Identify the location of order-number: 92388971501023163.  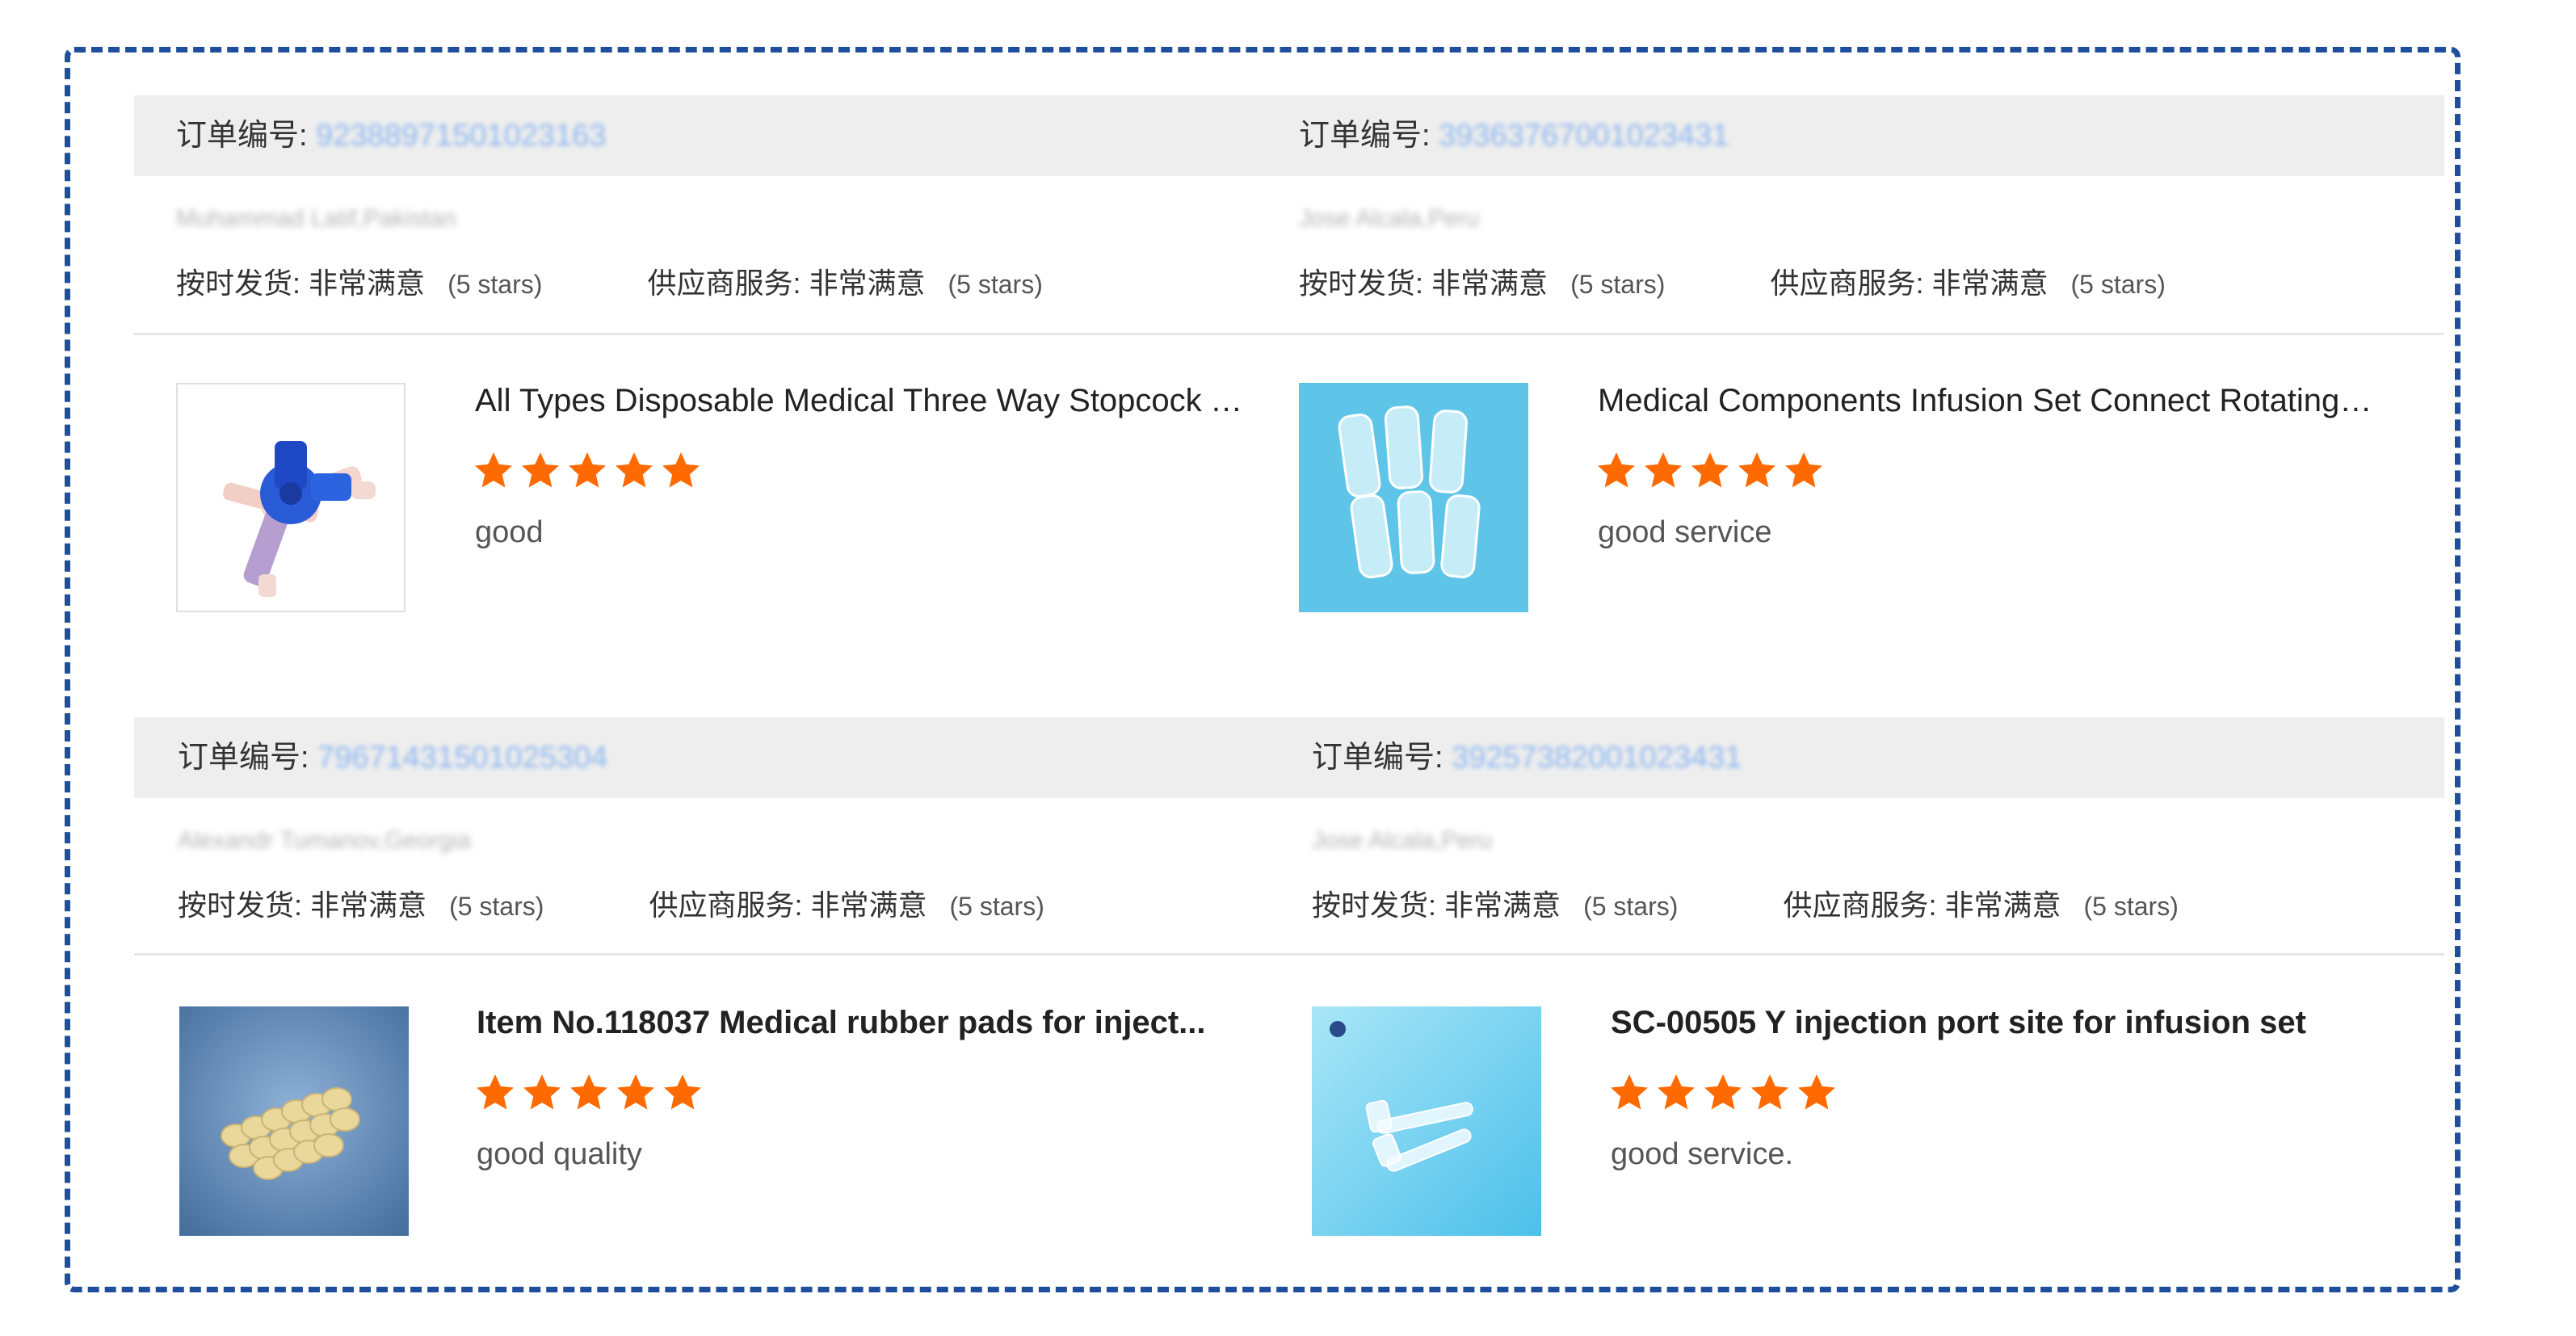
(461, 136).